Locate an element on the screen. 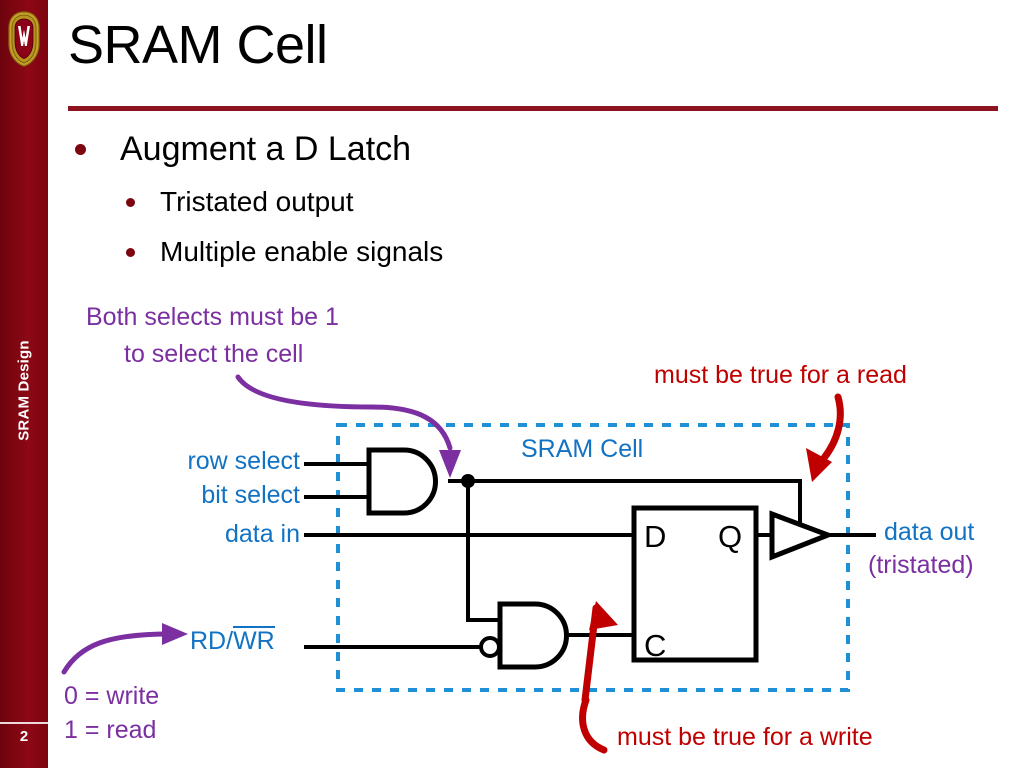 The width and height of the screenshot is (1024, 768). rd-wr-prefix: RD/ is located at coordinates (212, 641).